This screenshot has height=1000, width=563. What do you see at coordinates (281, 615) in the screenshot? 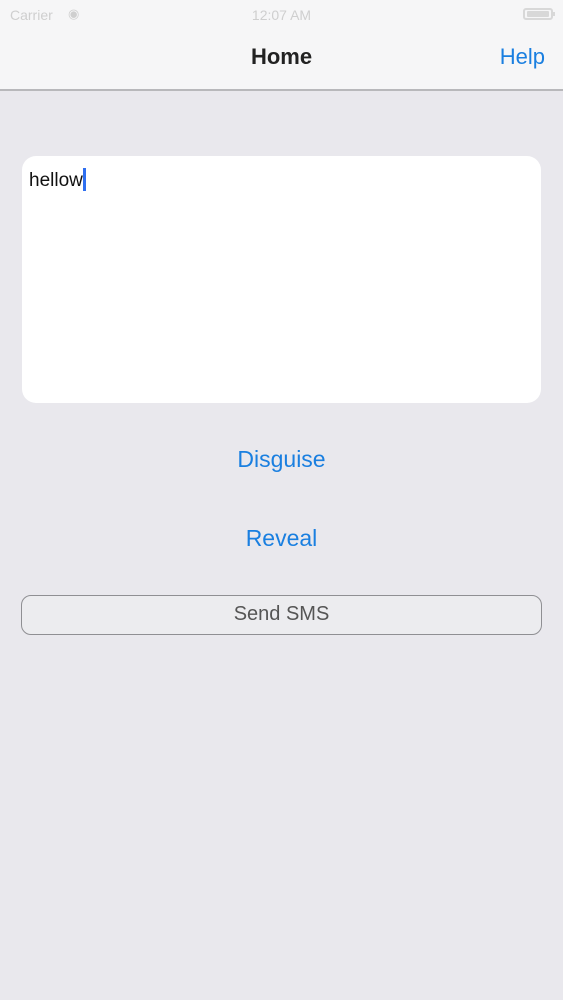
I see `send-sms-button: Send SMS` at bounding box center [281, 615].